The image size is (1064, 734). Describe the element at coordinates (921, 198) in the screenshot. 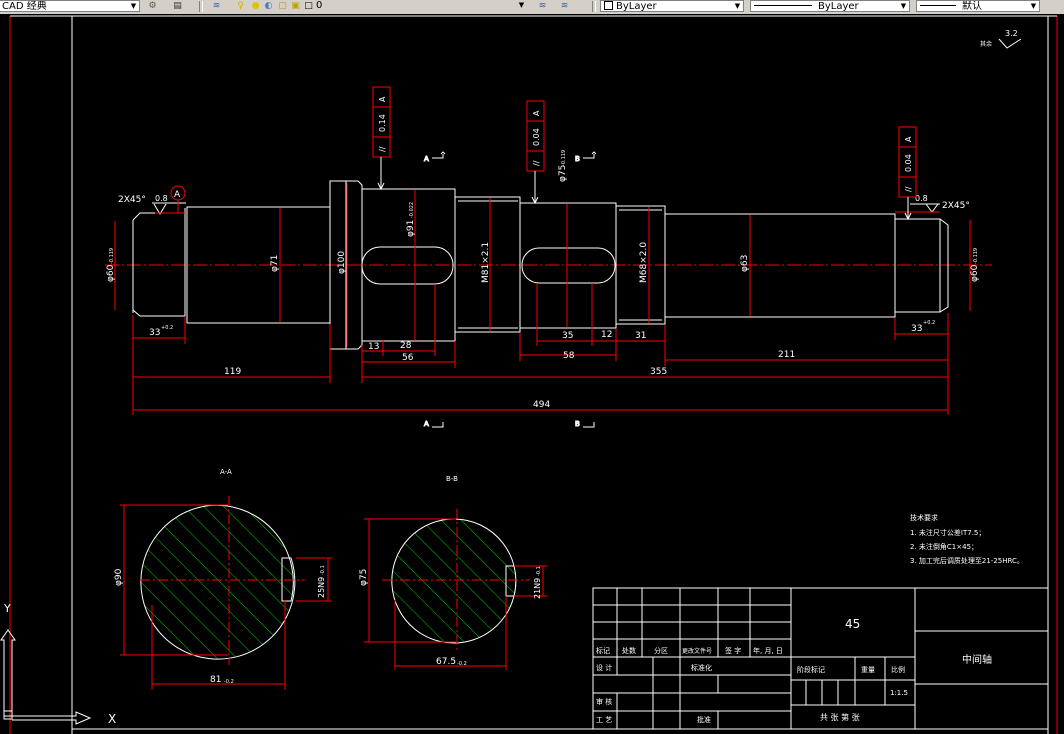

I see `rough-right: 0.8` at that location.